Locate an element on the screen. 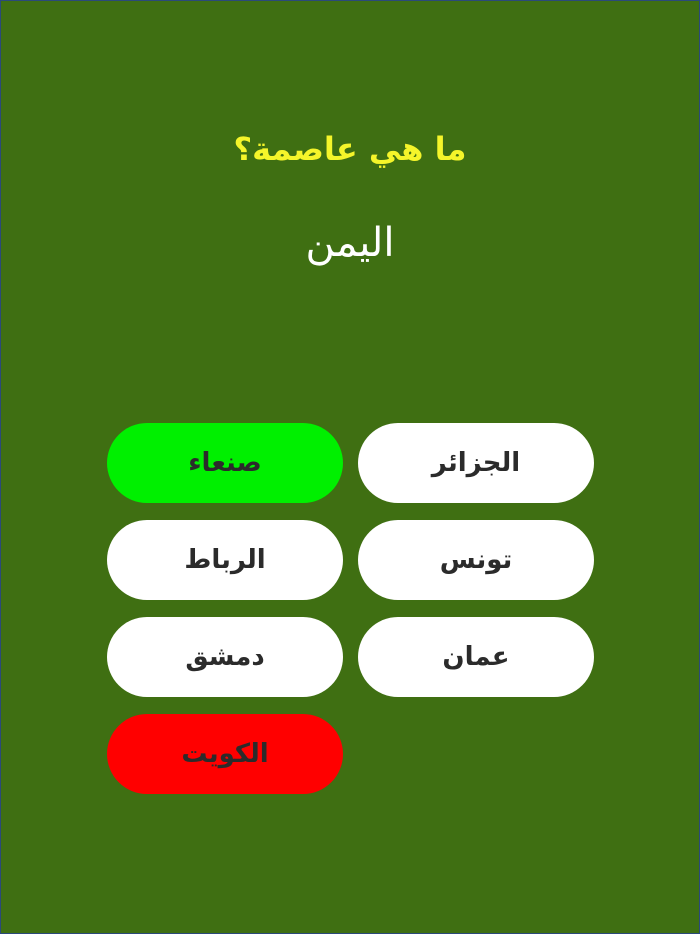 Image resolution: width=700 pixels, height=934 pixels. answer-button-sanaa: صنعاء is located at coordinates (225, 463).